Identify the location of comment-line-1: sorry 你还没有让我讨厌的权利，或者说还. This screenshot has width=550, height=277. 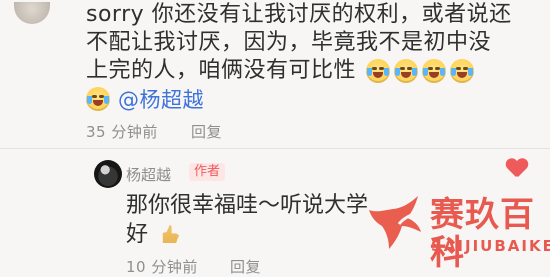
(299, 14).